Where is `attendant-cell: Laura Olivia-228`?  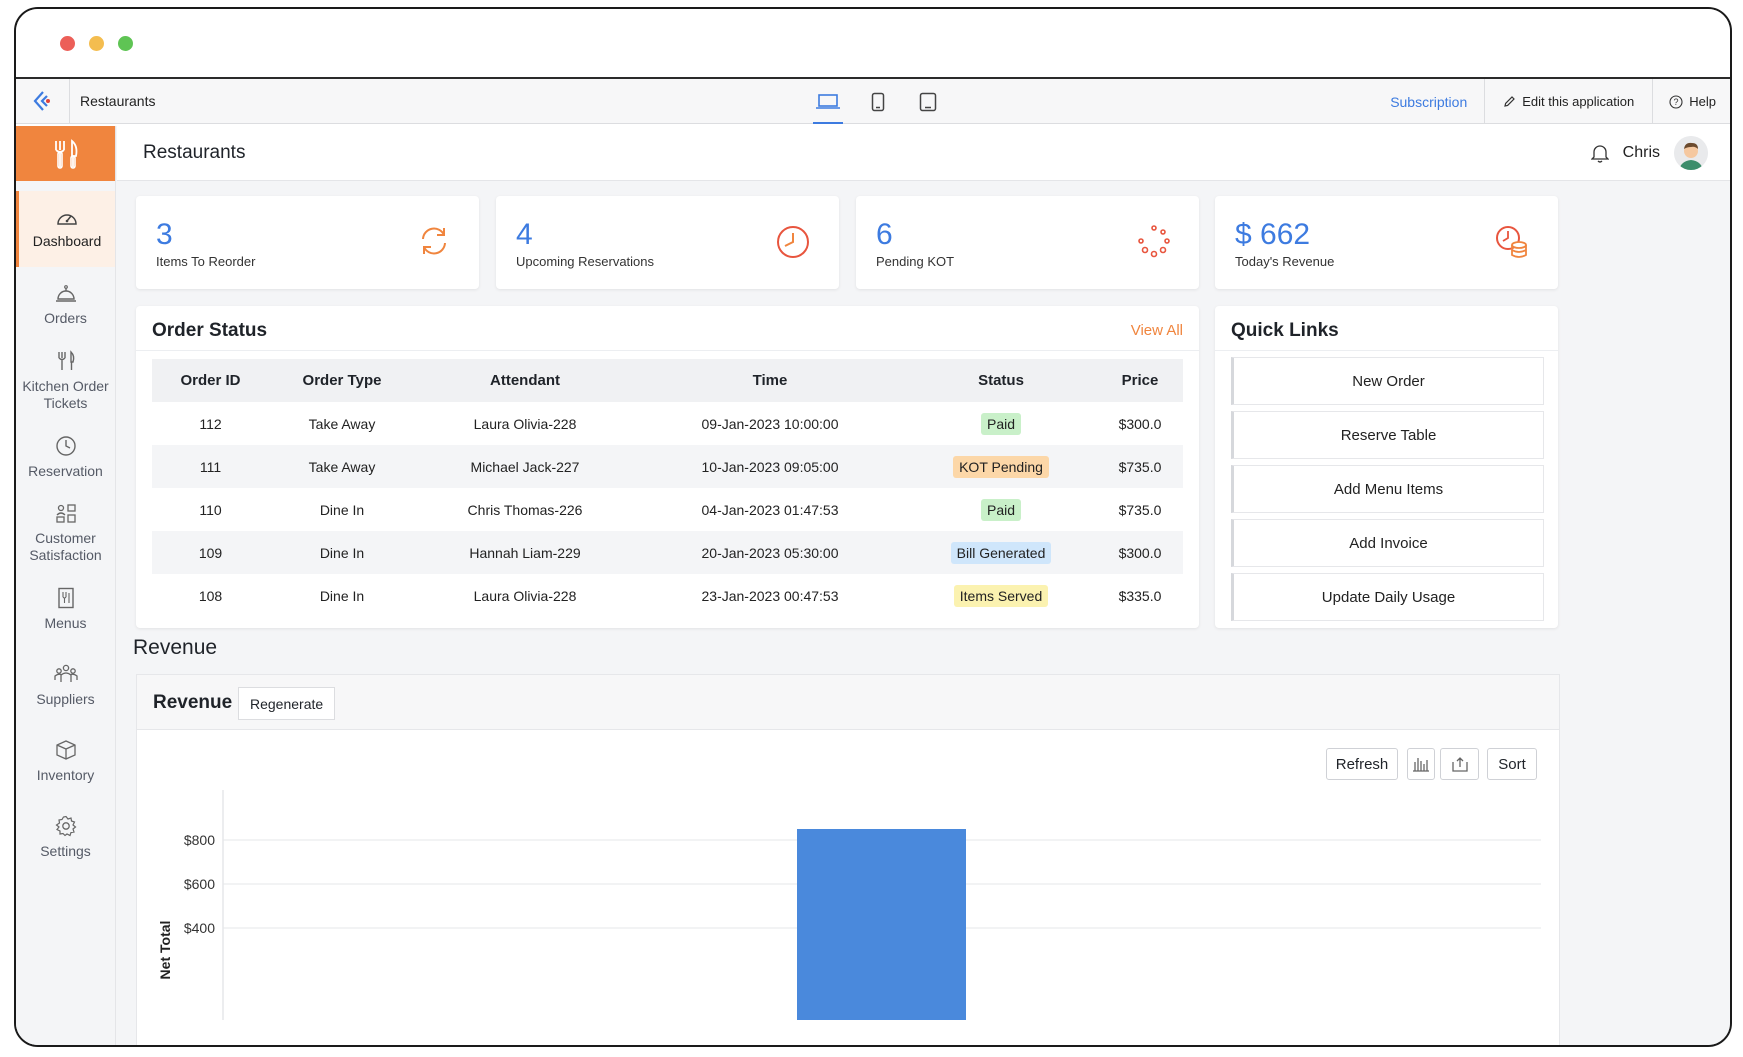 attendant-cell: Laura Olivia-228 is located at coordinates (525, 595).